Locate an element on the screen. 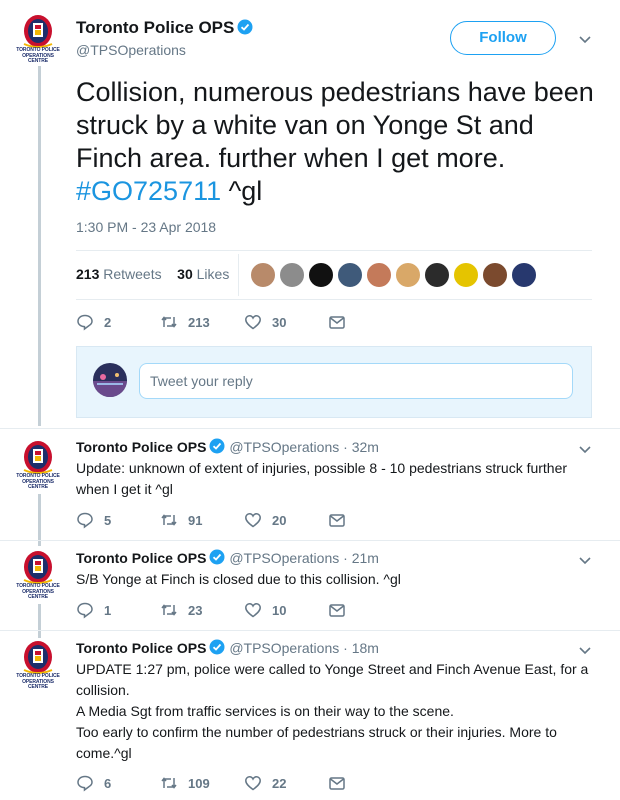 Image resolution: width=620 pixels, height=800 pixels. reply-composer: Tweet your reply is located at coordinates (334, 382).